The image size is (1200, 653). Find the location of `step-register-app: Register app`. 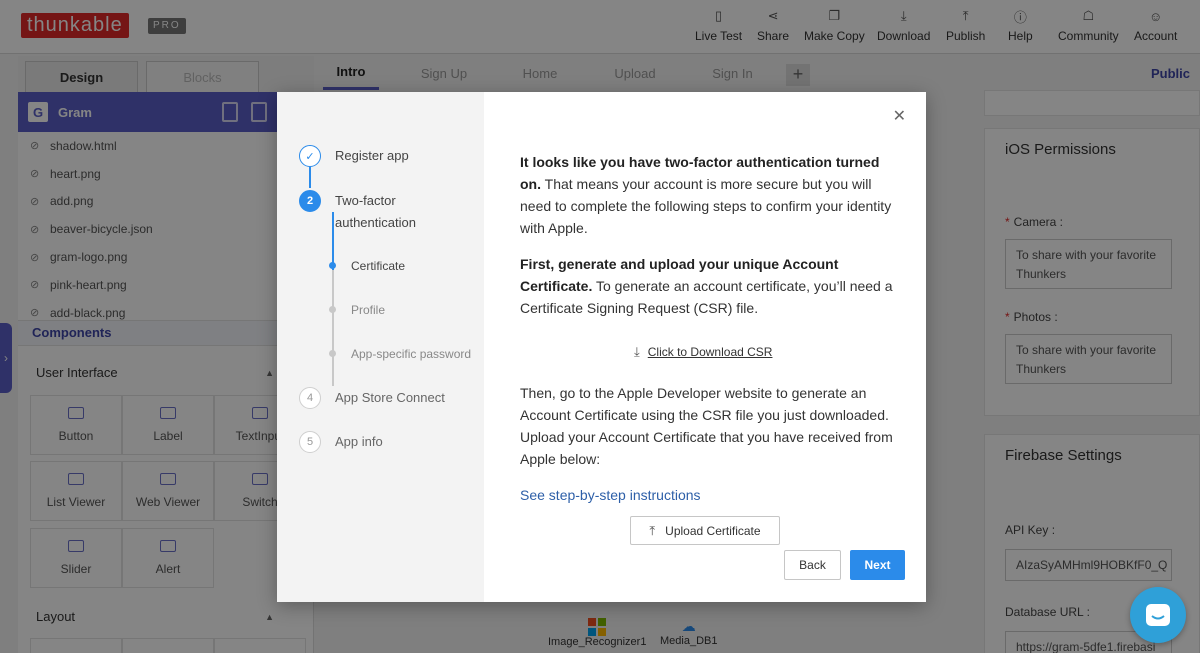

step-register-app: Register app is located at coordinates (372, 156).